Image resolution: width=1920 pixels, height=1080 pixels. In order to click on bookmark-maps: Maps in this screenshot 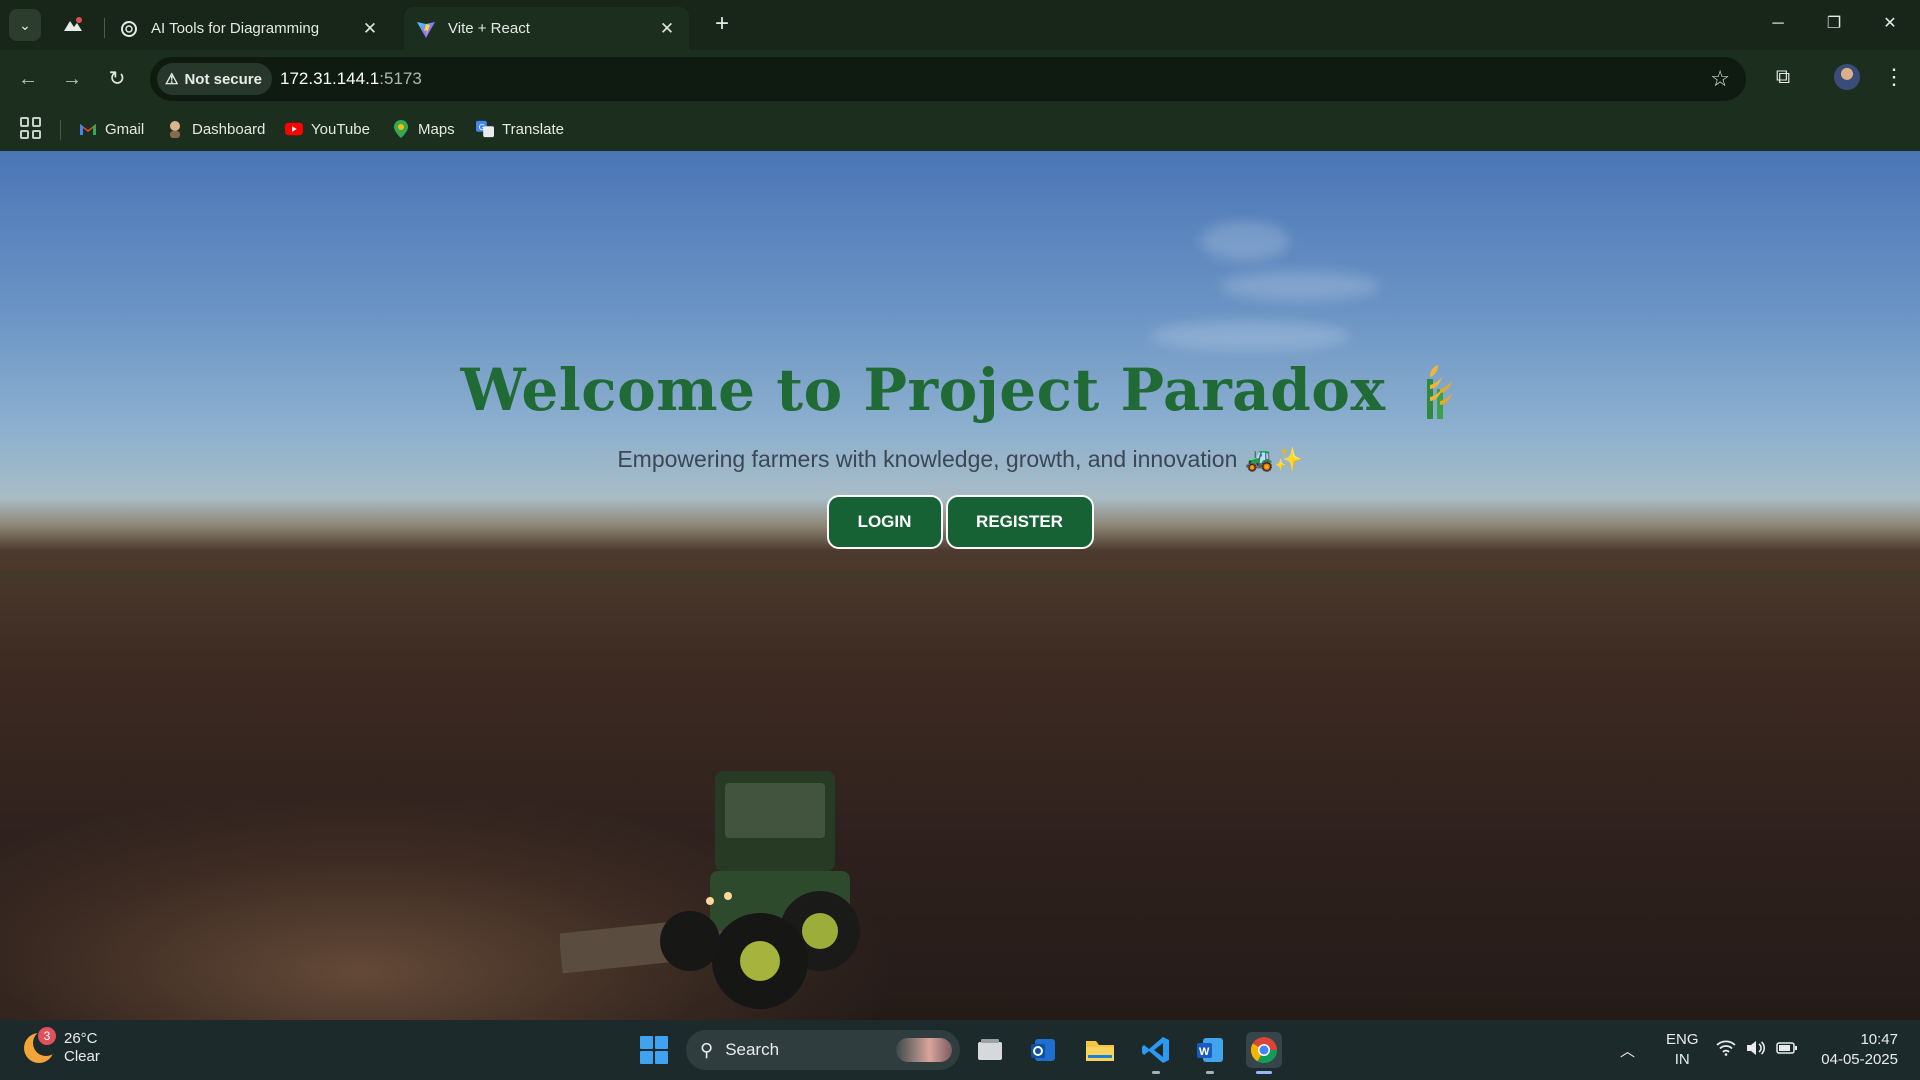, I will do `click(423, 129)`.